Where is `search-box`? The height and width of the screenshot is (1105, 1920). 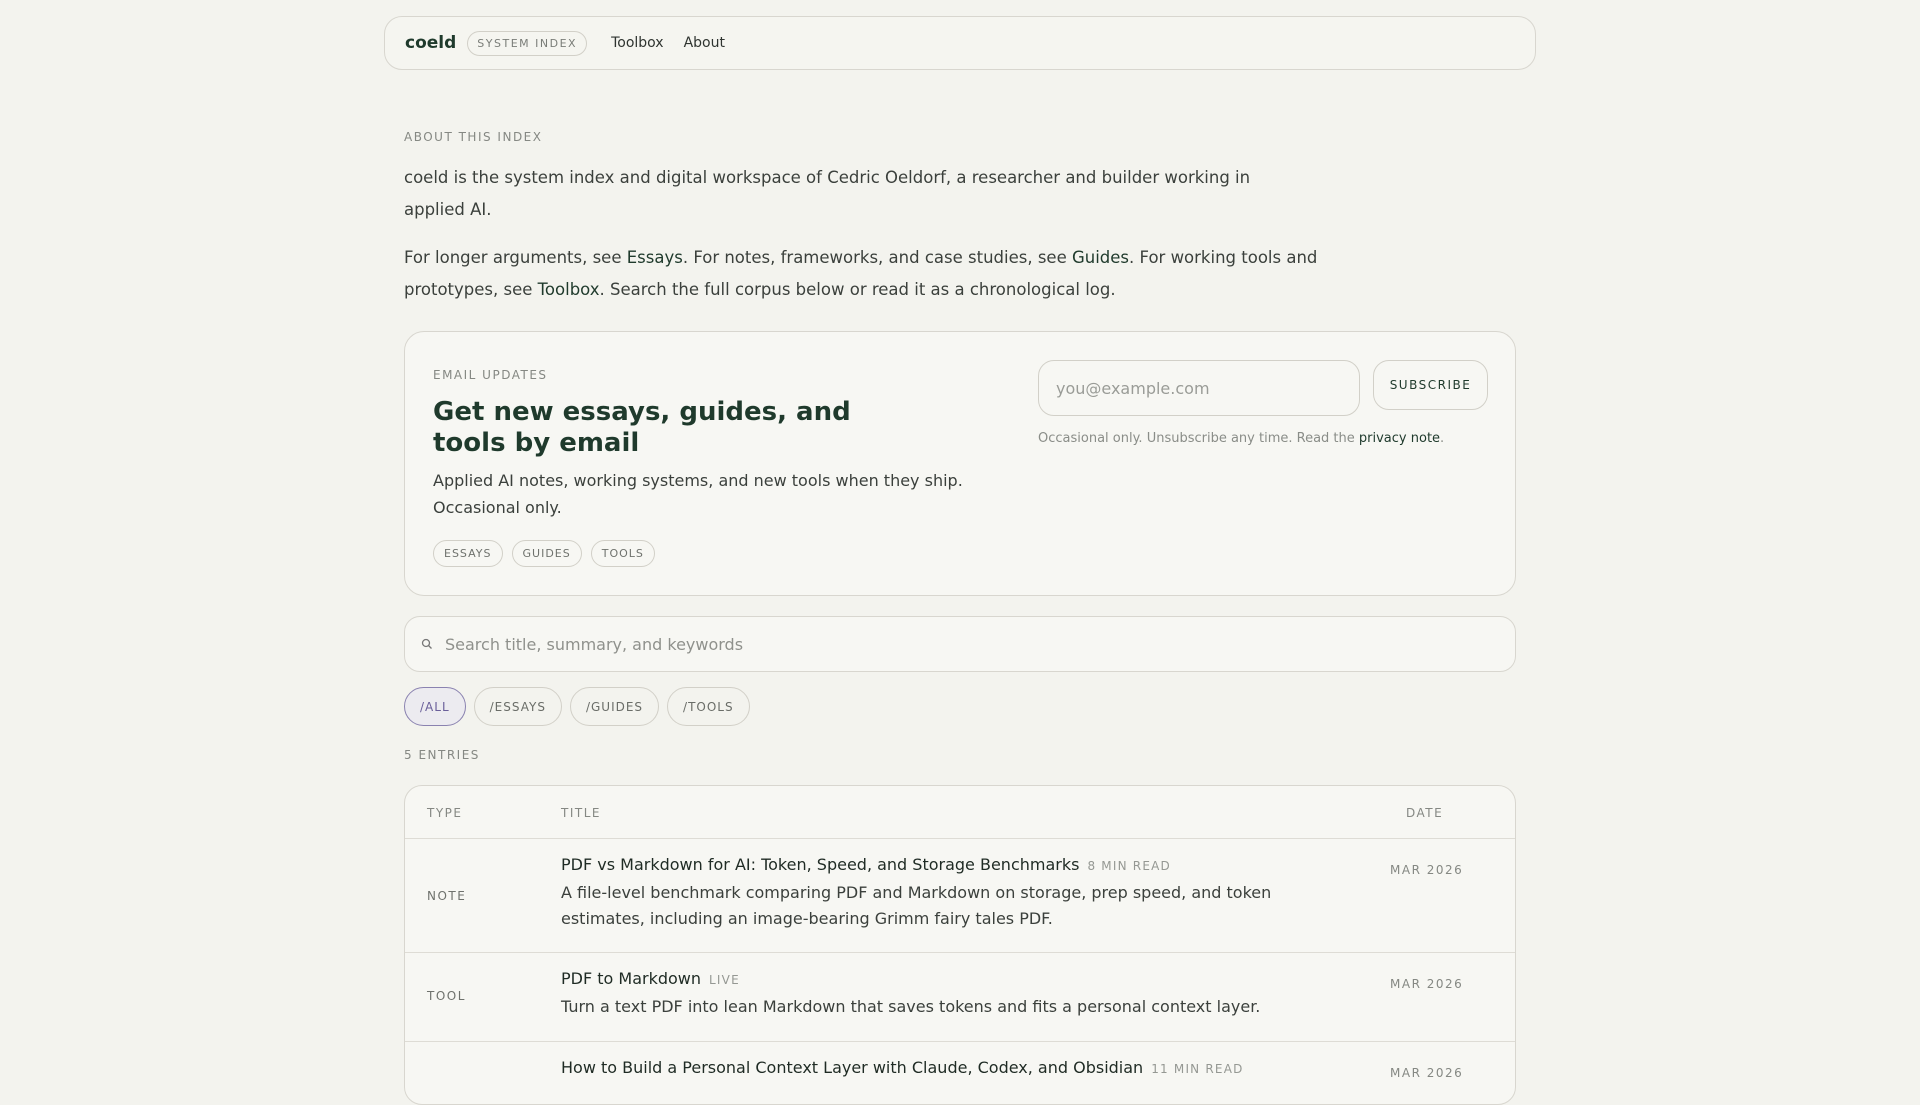 search-box is located at coordinates (960, 644).